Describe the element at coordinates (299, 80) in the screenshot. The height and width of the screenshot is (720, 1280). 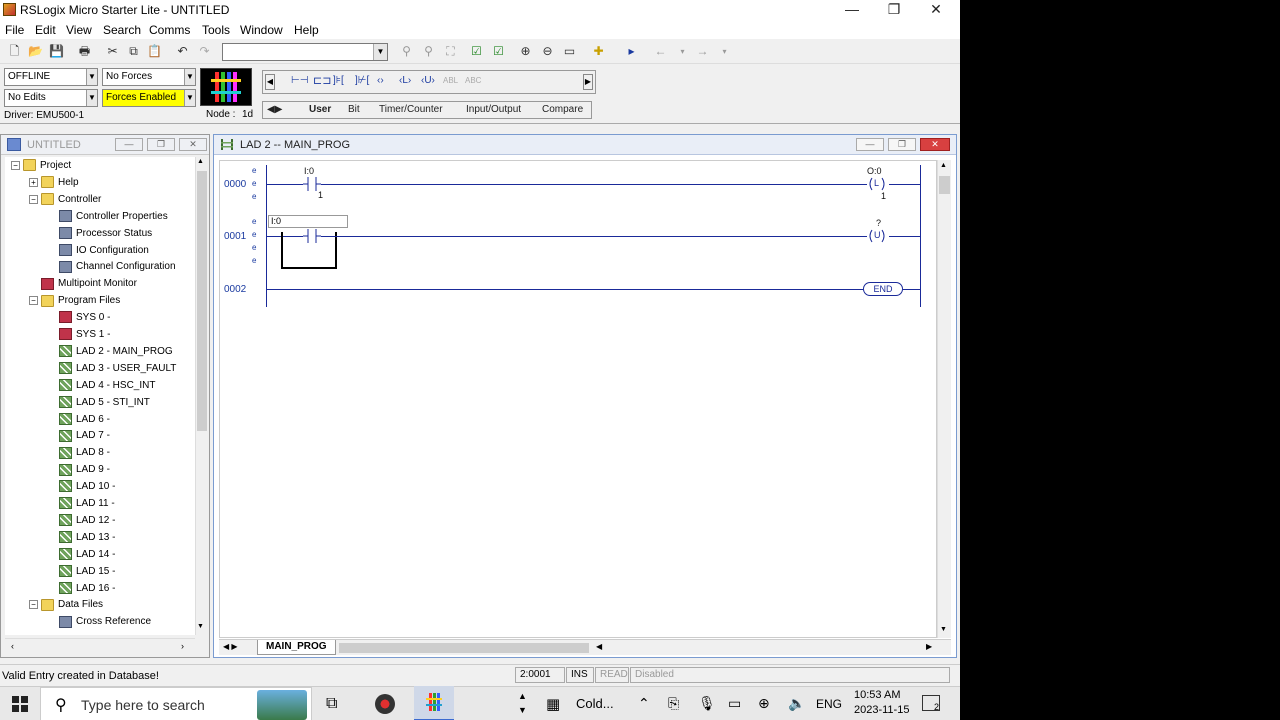
I see `new-rung-icon: ⊢⊣` at that location.